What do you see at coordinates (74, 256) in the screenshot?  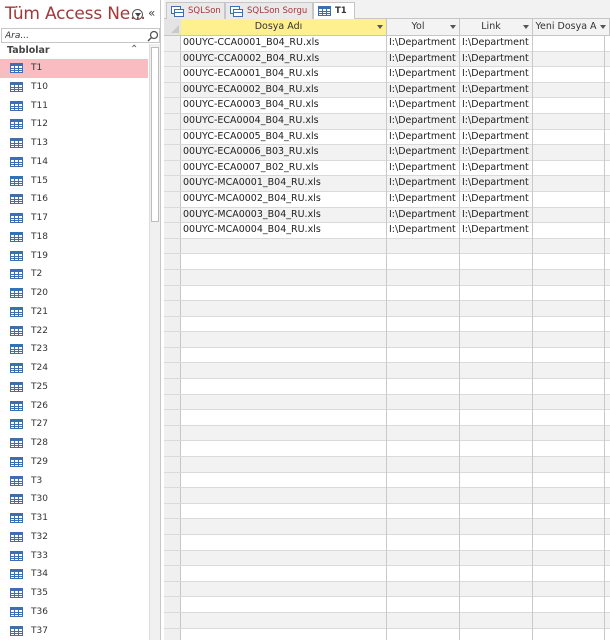 I see `nav-table-item: T19` at bounding box center [74, 256].